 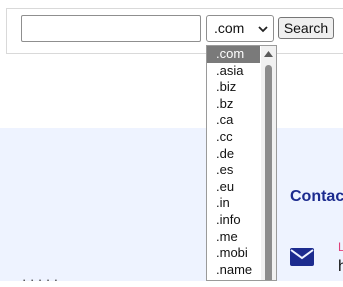 I want to click on tld-option: .ca, so click(x=233, y=120).